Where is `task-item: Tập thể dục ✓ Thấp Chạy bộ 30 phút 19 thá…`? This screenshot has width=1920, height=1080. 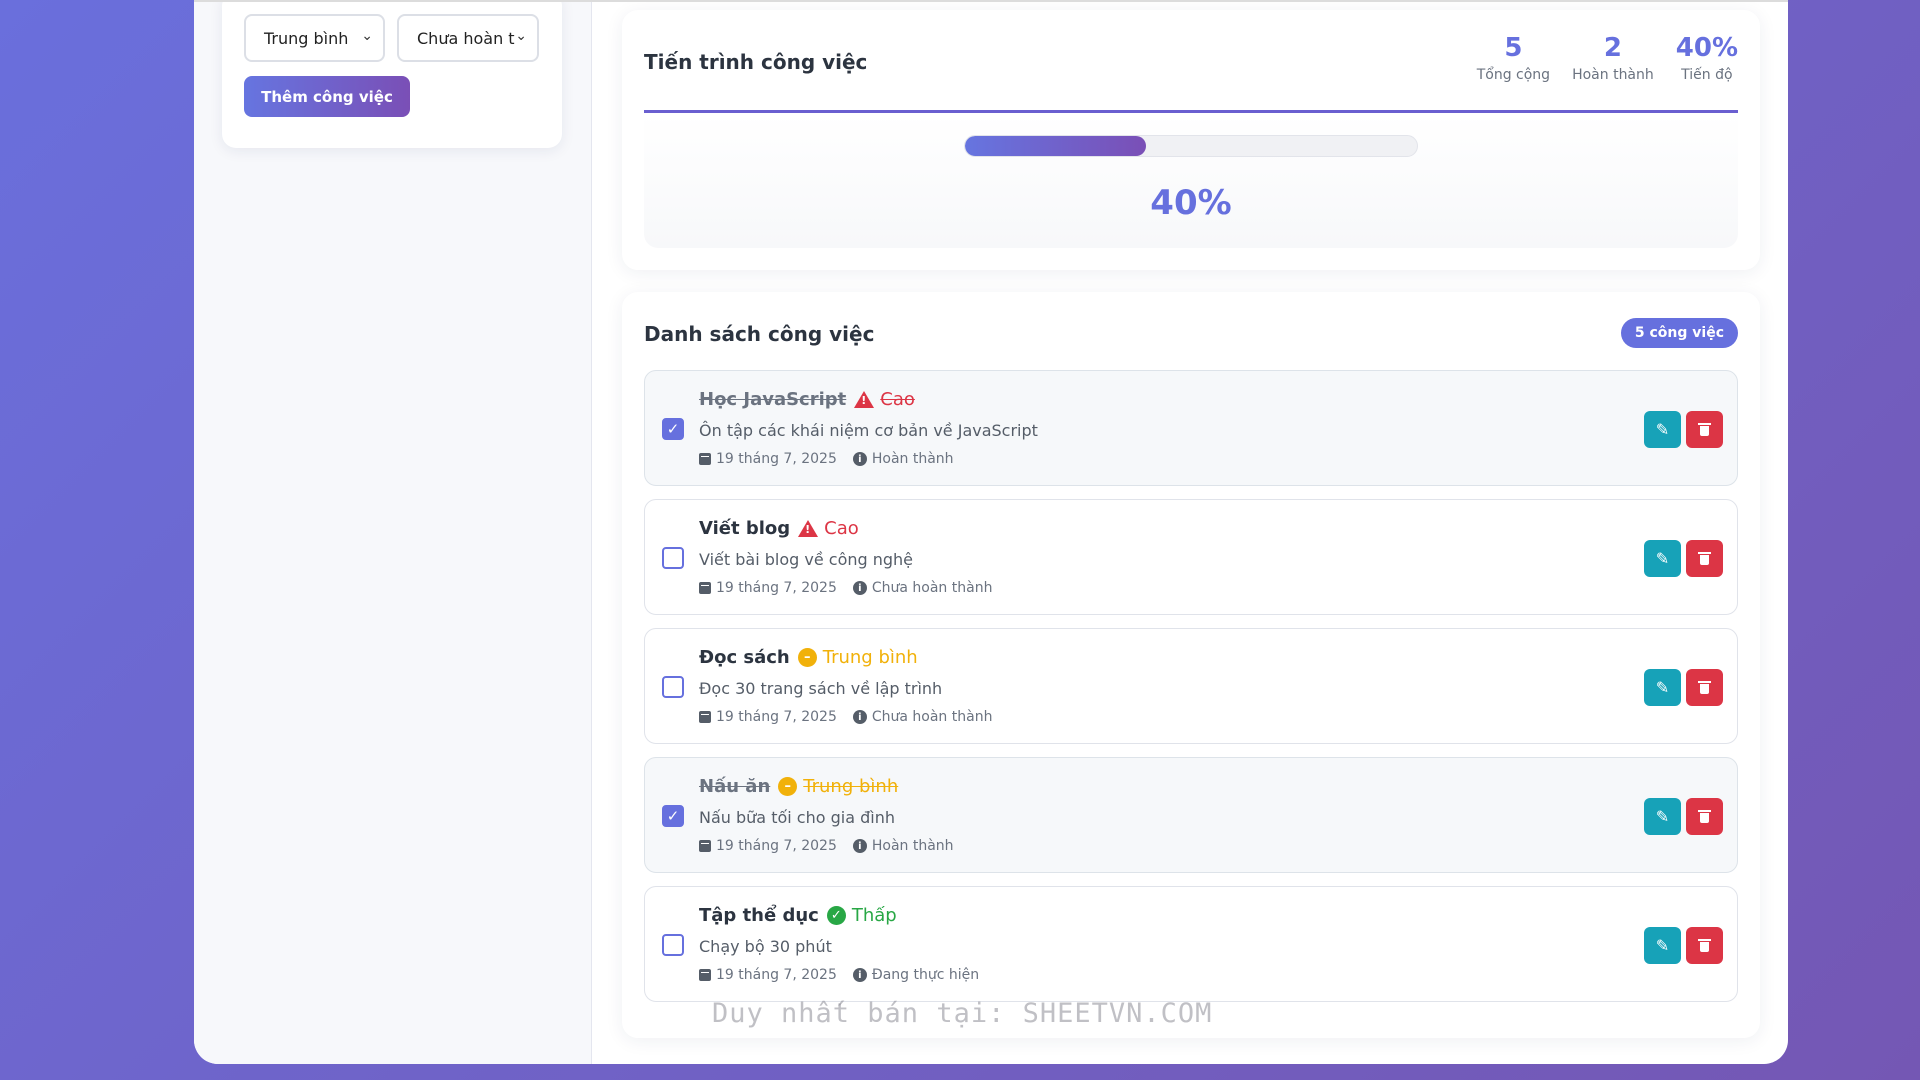
task-item: Tập thể dục ✓ Thấp Chạy bộ 30 phút 19 thá… is located at coordinates (1191, 944).